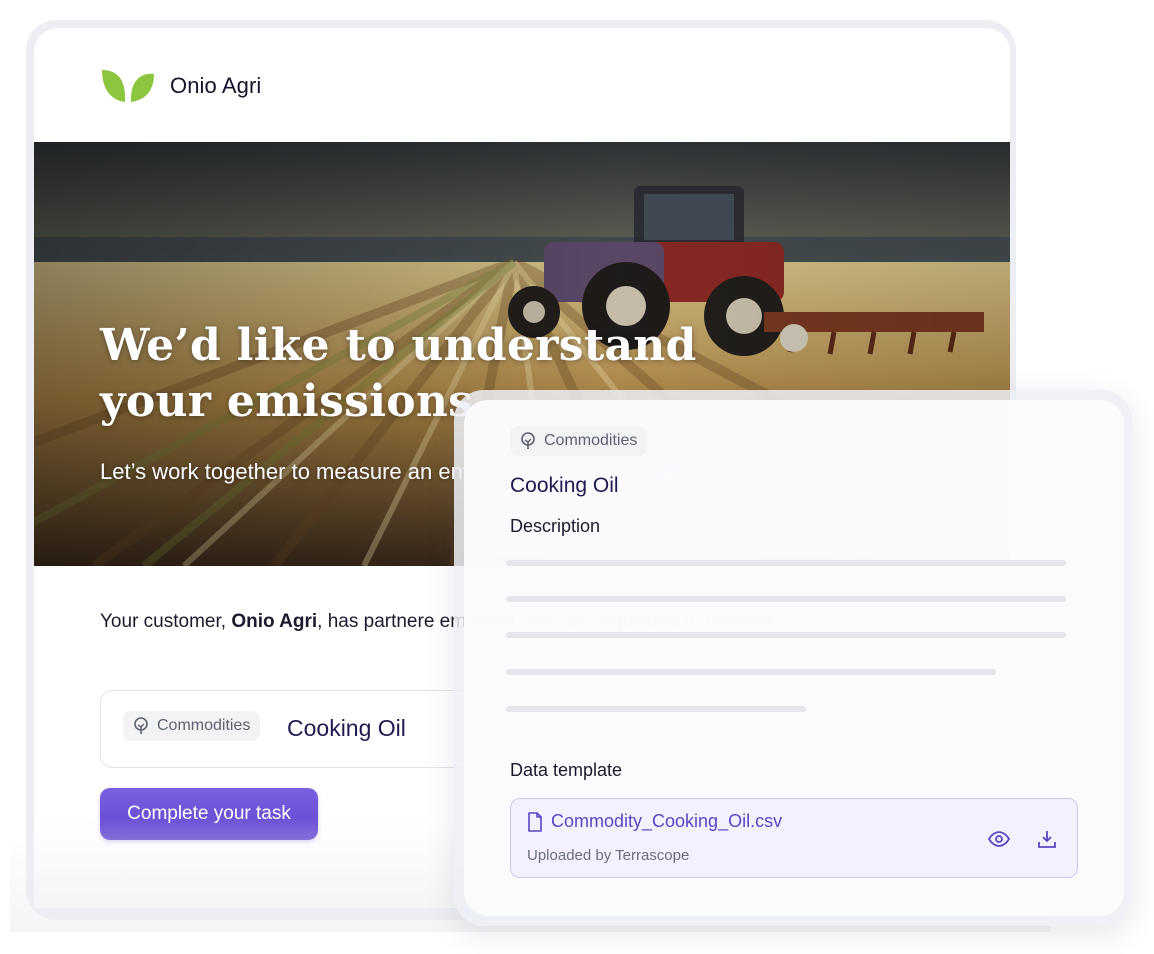 Image resolution: width=1154 pixels, height=954 pixels. What do you see at coordinates (166, 621) in the screenshot?
I see `body-prefix: Your customer,` at bounding box center [166, 621].